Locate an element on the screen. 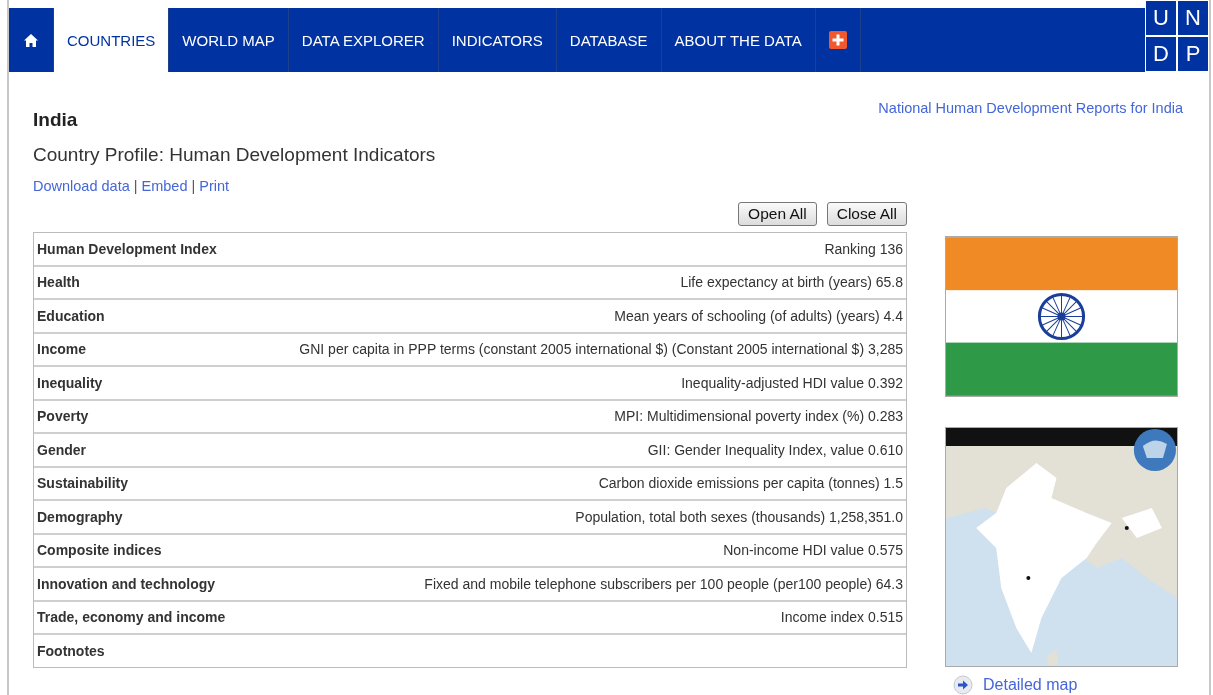 The width and height of the screenshot is (1213, 695). toggle-button: Close All is located at coordinates (866, 214).